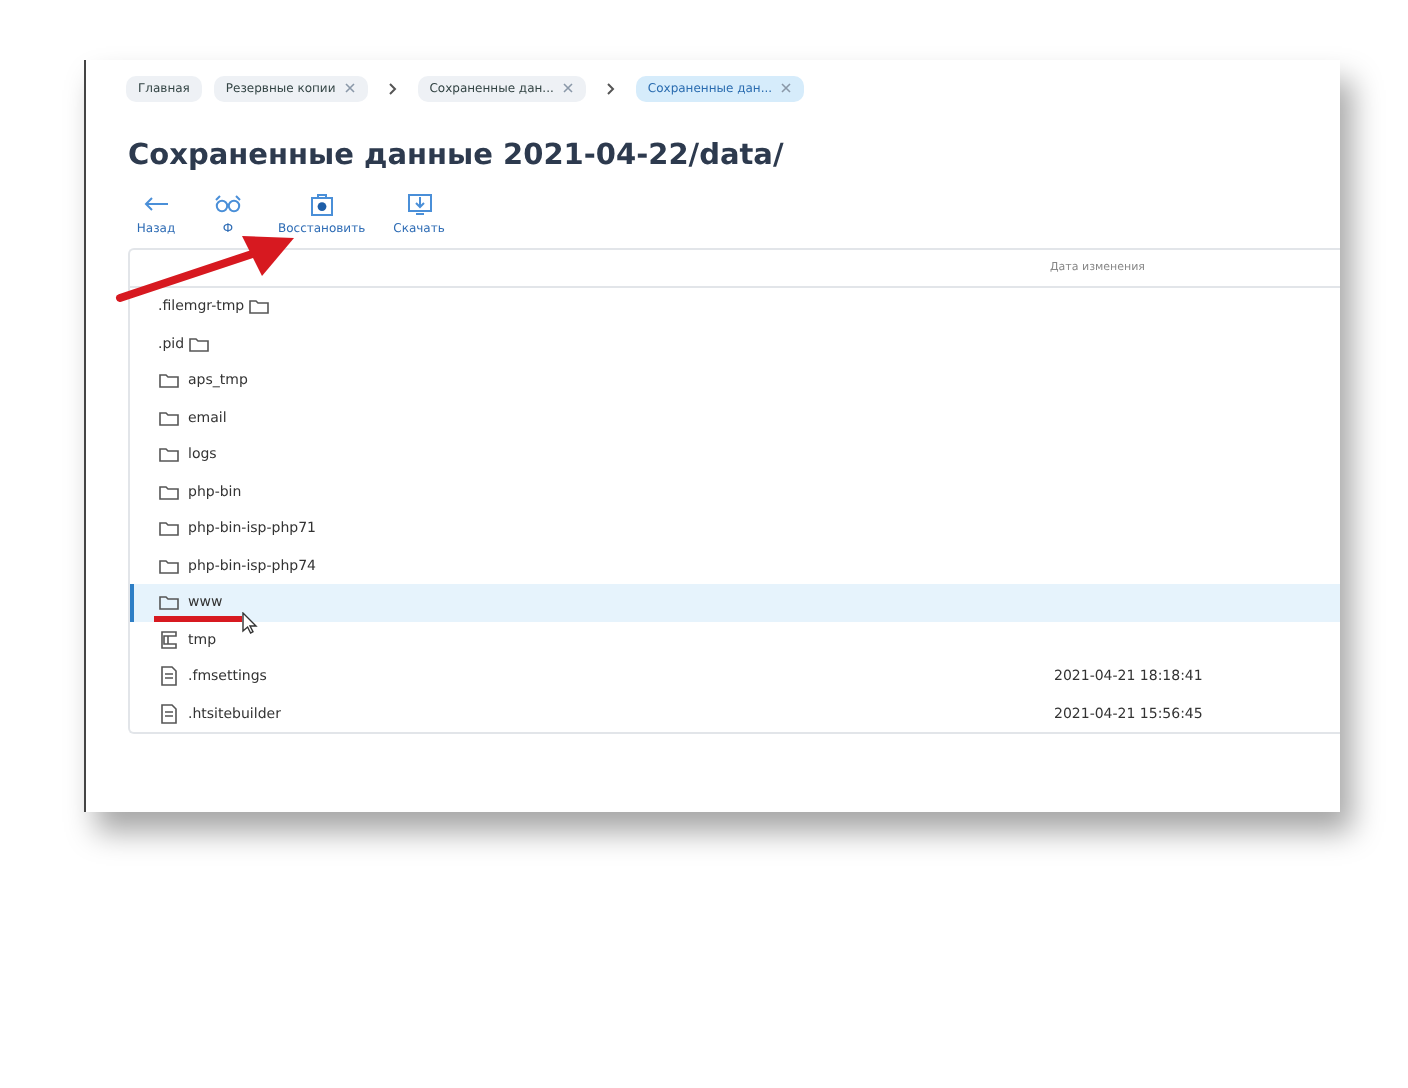  Describe the element at coordinates (321, 204) in the screenshot. I see `box-icon` at that location.